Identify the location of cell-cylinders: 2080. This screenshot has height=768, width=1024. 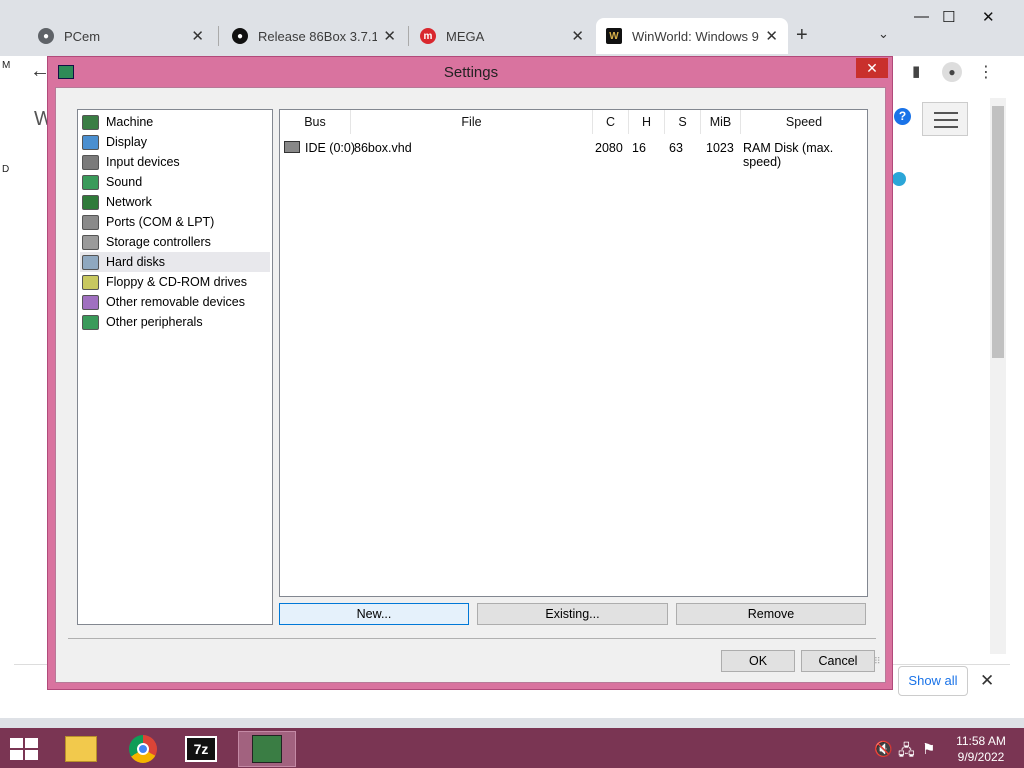
(609, 148).